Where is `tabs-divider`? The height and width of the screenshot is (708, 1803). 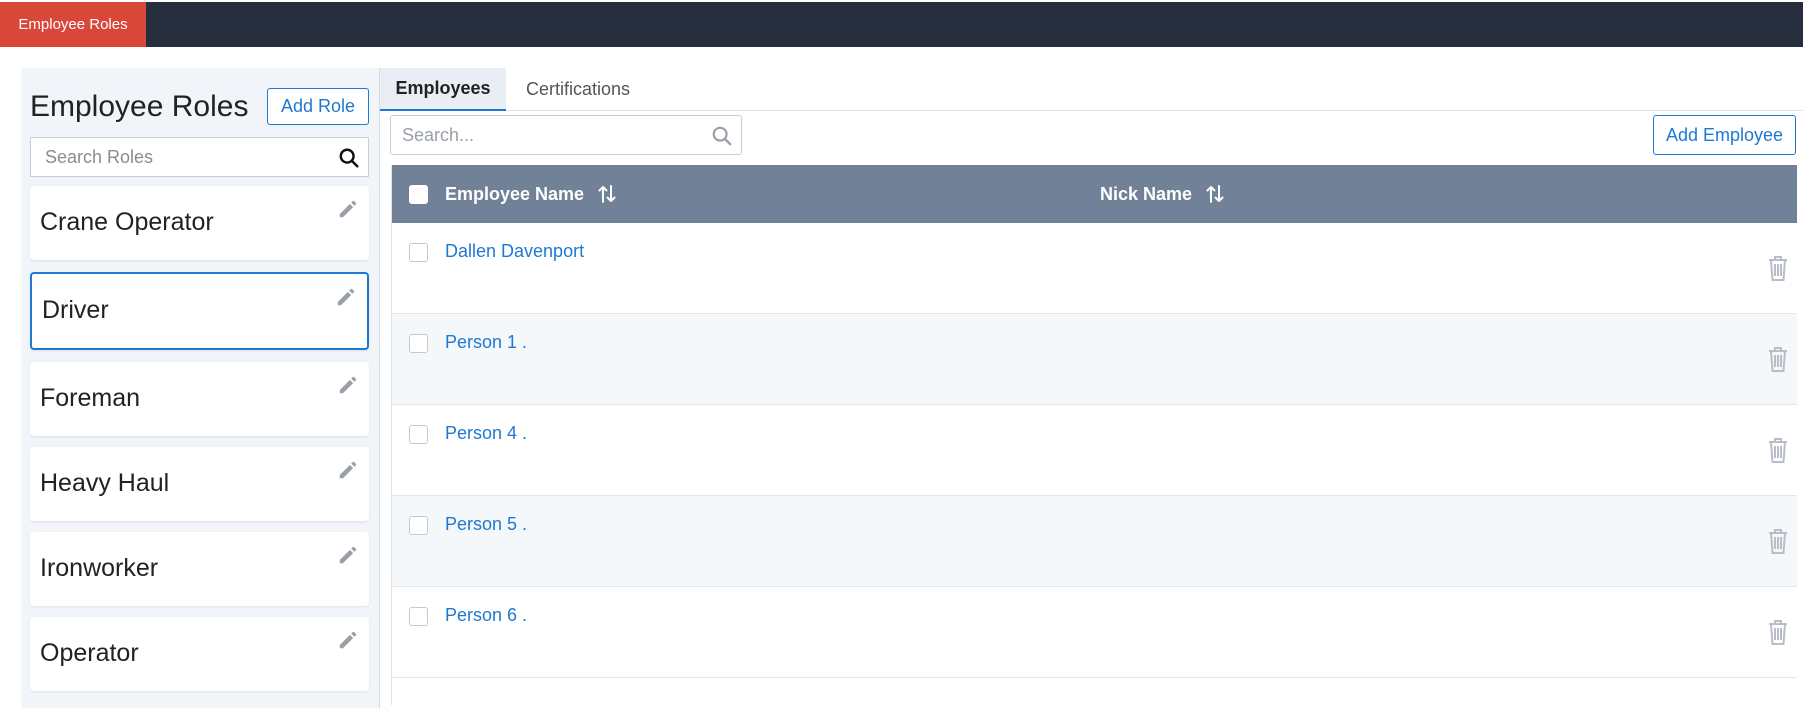 tabs-divider is located at coordinates (1154, 110).